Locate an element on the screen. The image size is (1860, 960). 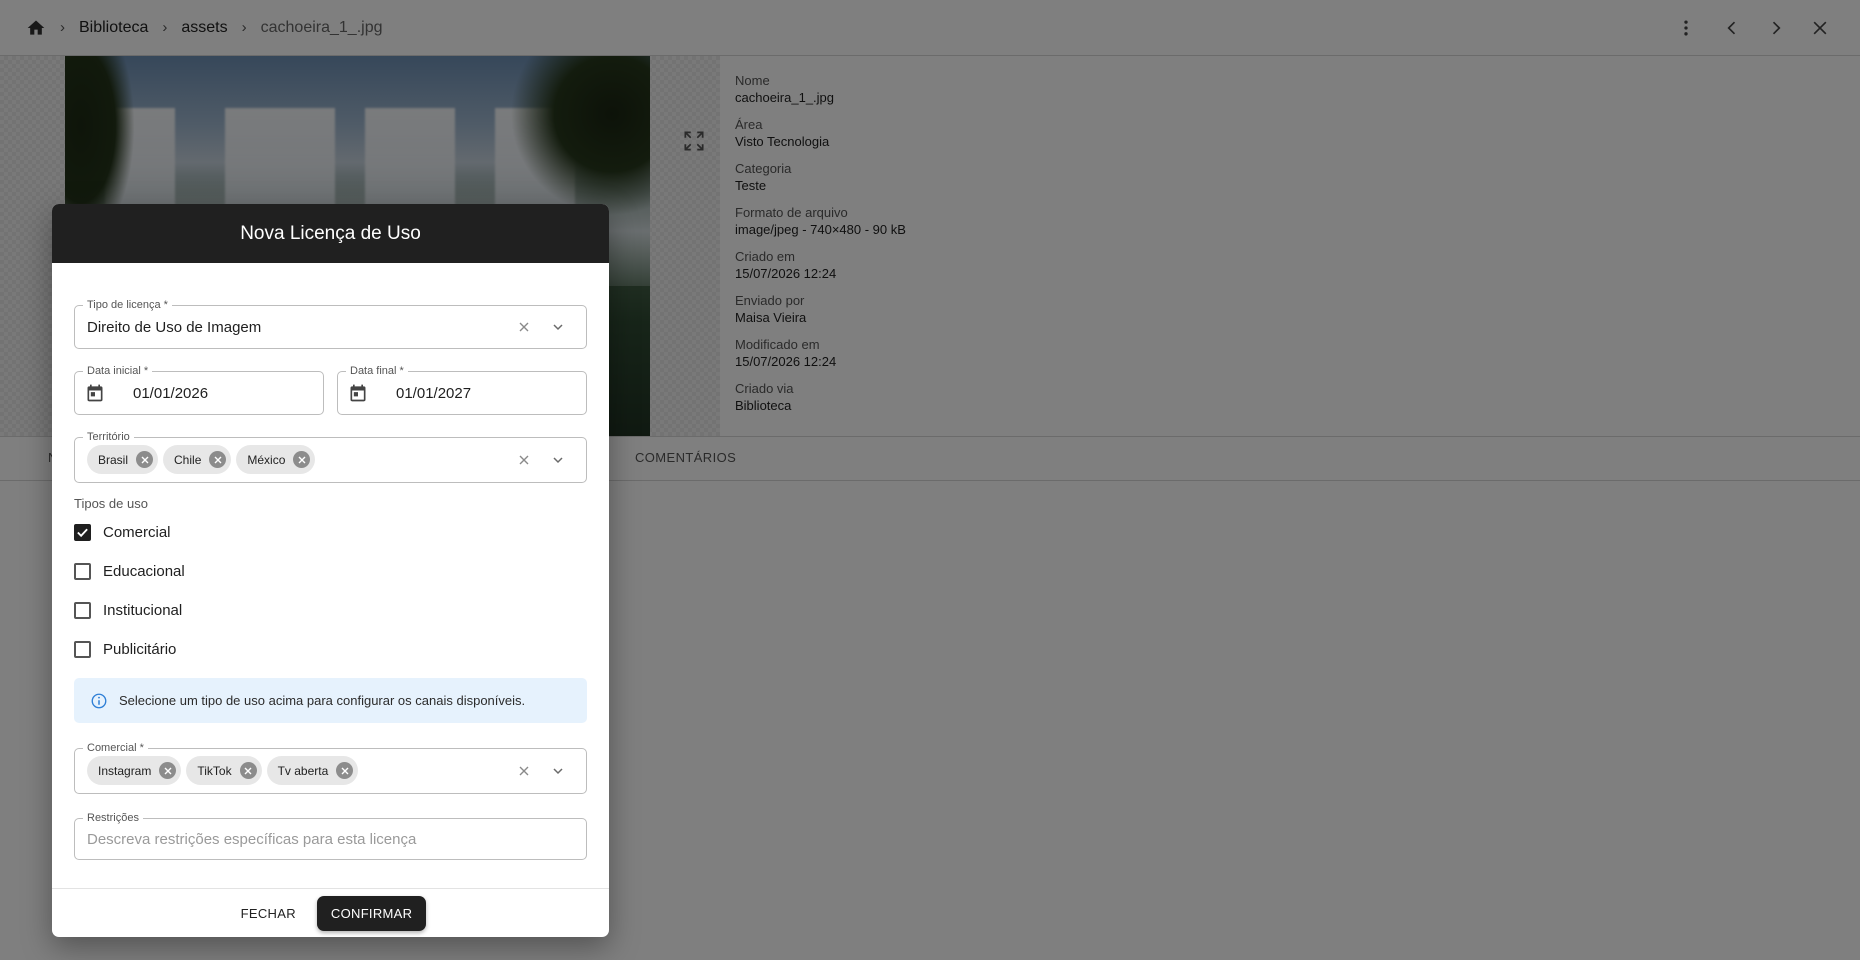
channel-chip: Instagram is located at coordinates (134, 770).